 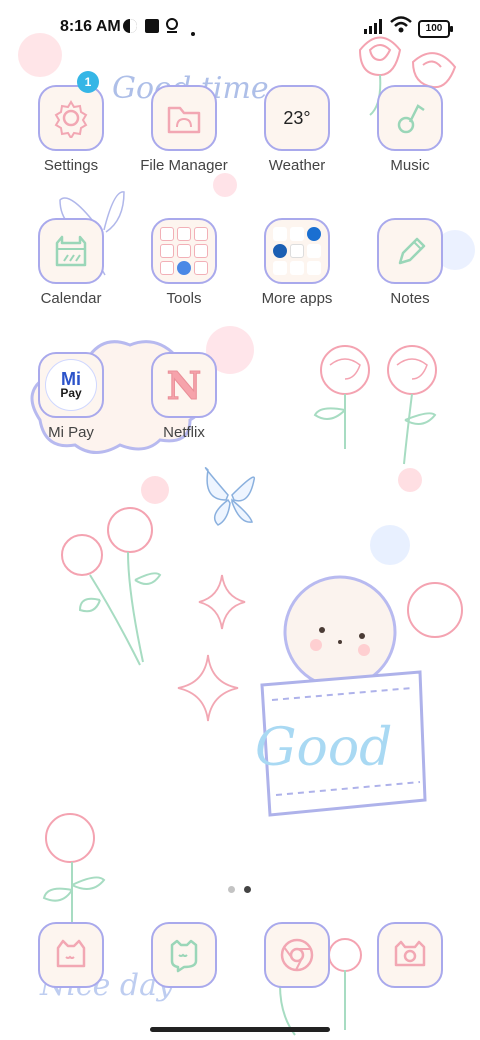 What do you see at coordinates (297, 165) in the screenshot?
I see `app-label: Weather` at bounding box center [297, 165].